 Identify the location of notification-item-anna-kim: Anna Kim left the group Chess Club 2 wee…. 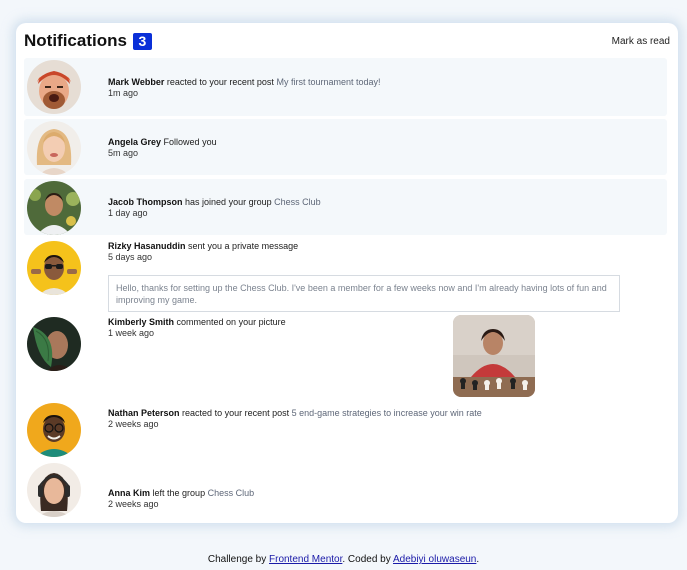
(345, 490).